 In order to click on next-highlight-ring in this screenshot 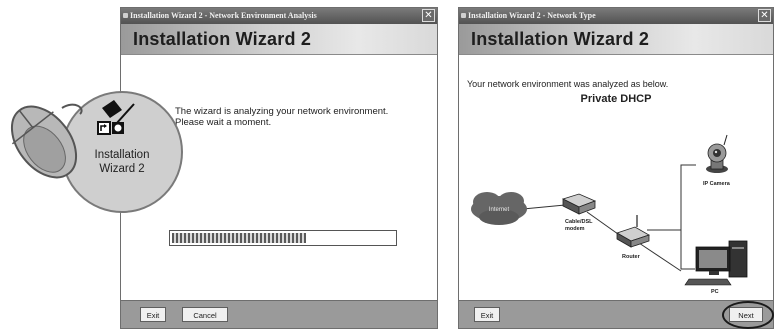, I will do `click(748, 315)`.